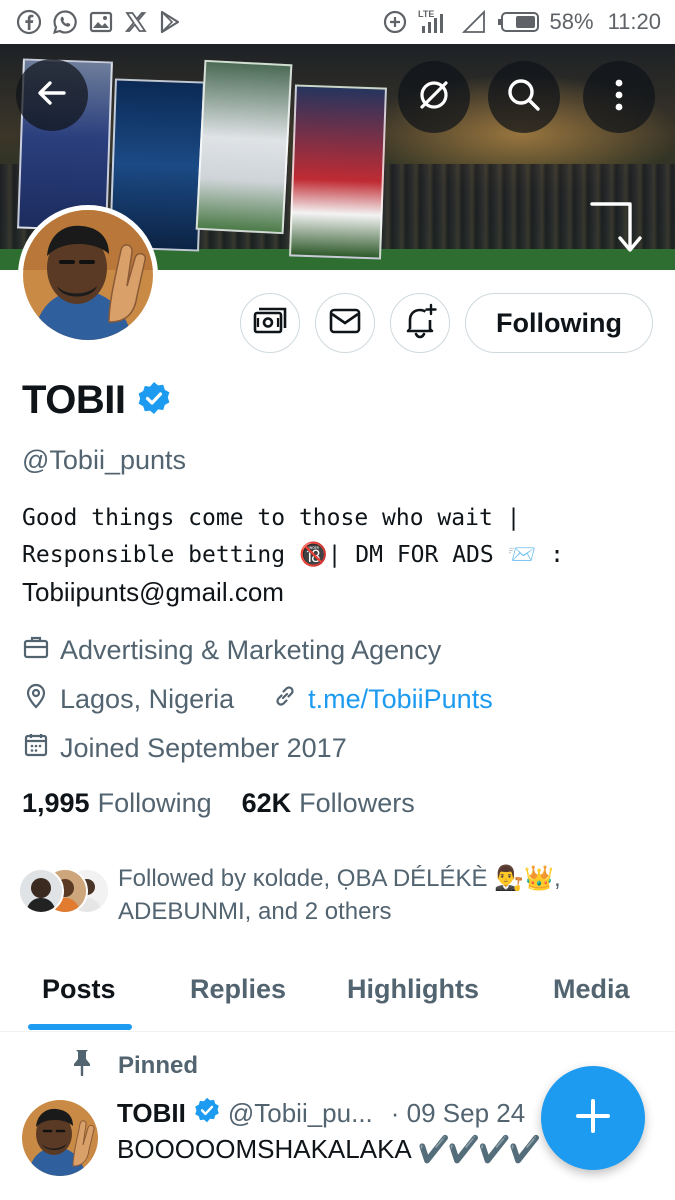 This screenshot has height=1200, width=675. What do you see at coordinates (36, 650) in the screenshot?
I see `briefcase-icon` at bounding box center [36, 650].